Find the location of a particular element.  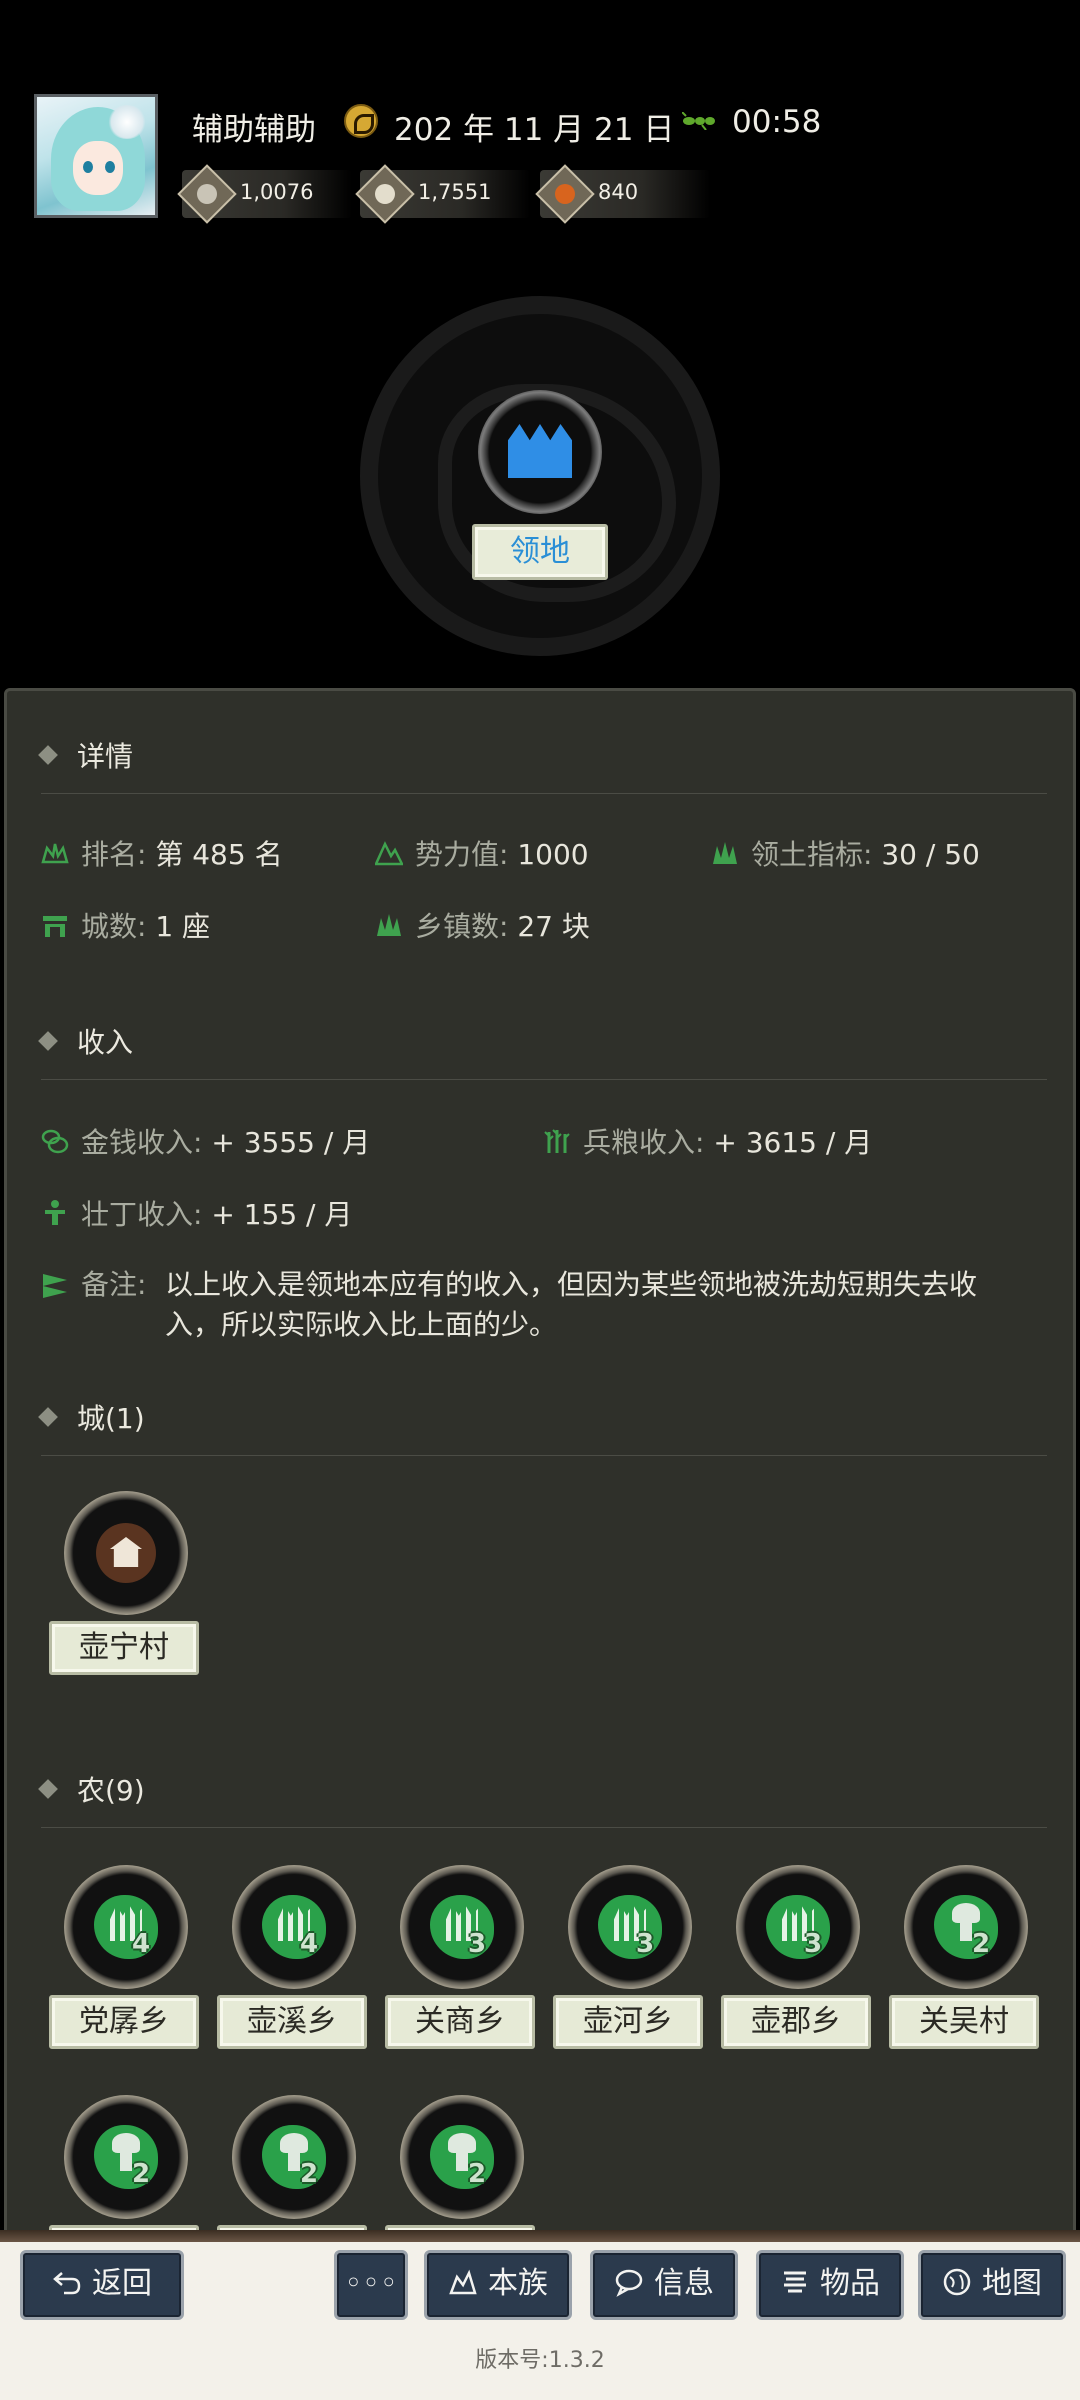

info-button: 信息 is located at coordinates (664, 2285).